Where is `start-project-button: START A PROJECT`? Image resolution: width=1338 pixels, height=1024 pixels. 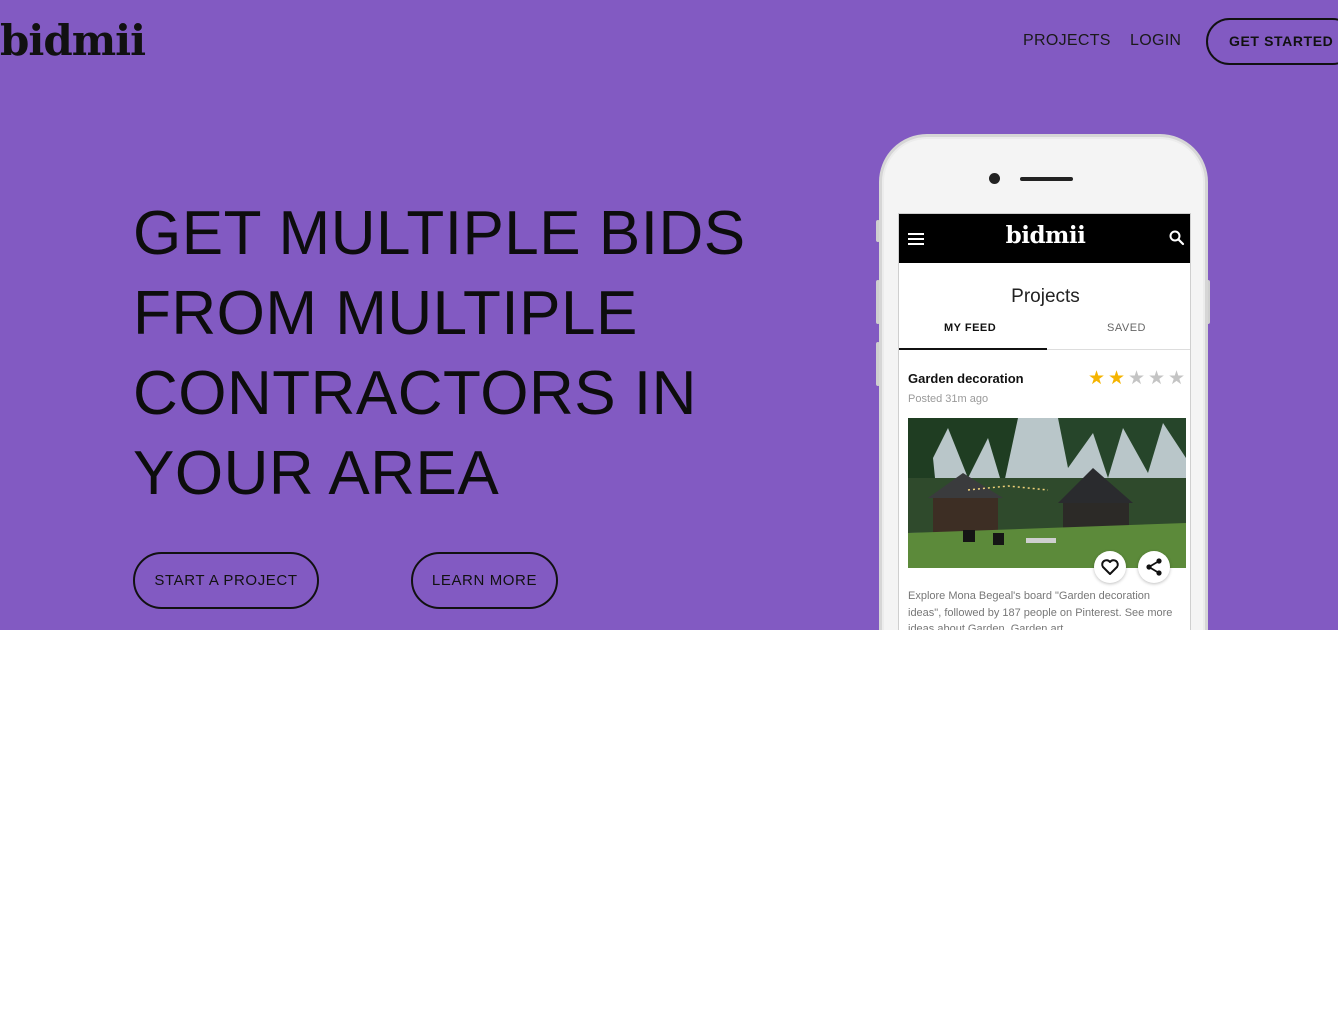 start-project-button: START A PROJECT is located at coordinates (226, 580).